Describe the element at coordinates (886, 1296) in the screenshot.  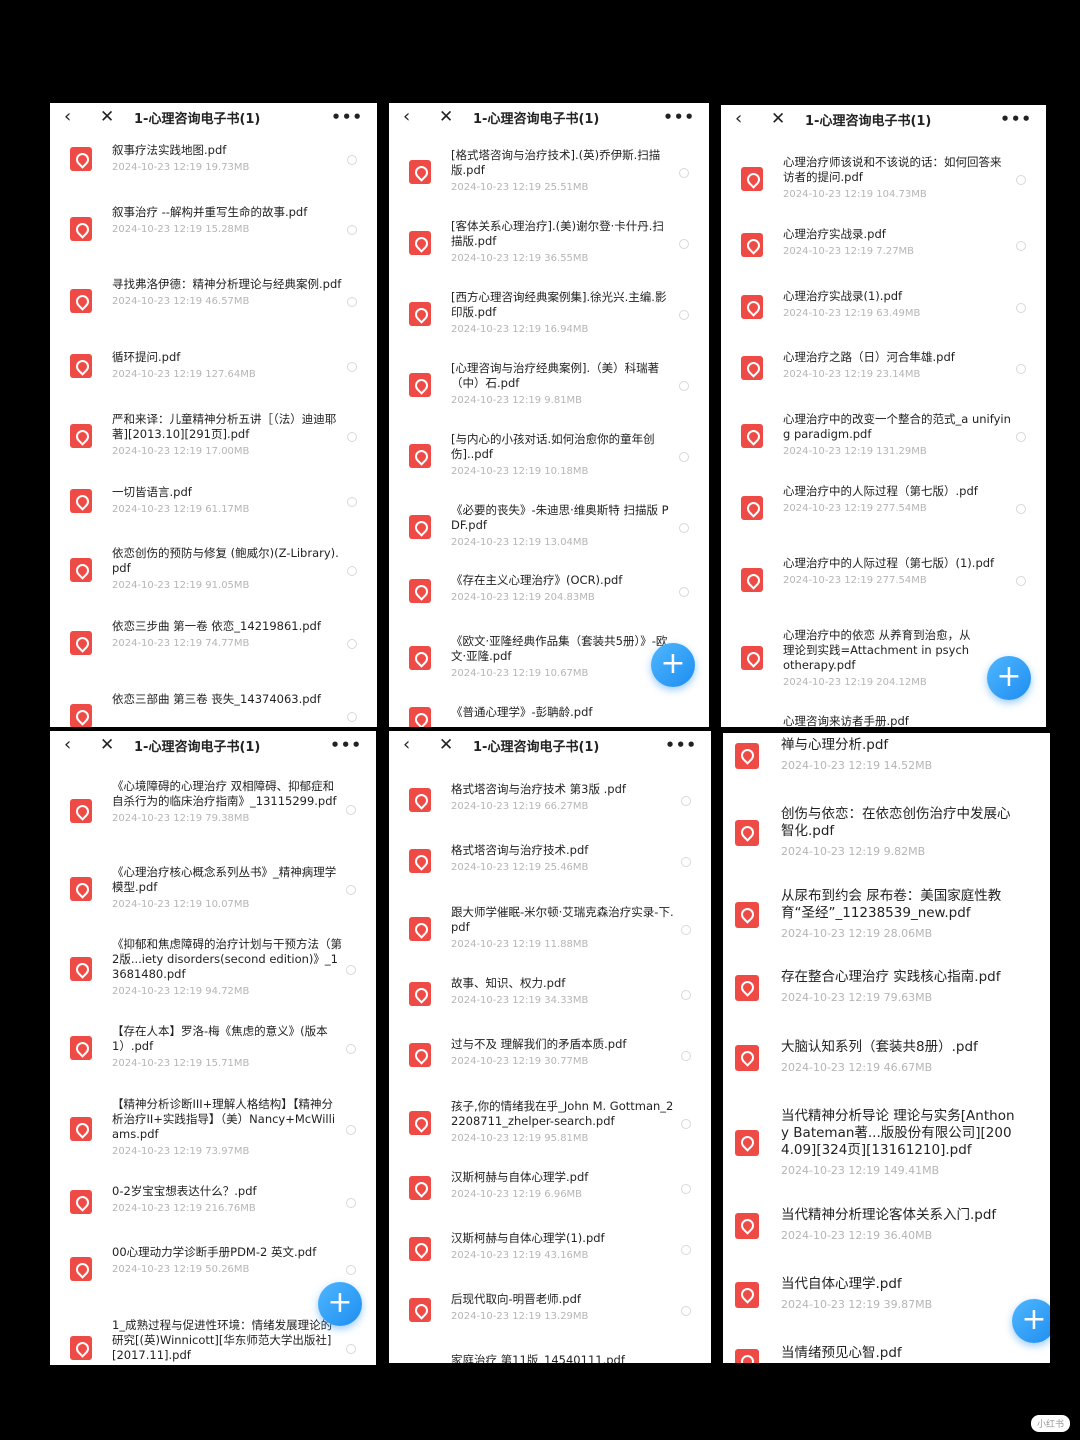
I see `list-item: 当代自体心理学.pdf 2024-10-23 12:19 39.87MB` at that location.